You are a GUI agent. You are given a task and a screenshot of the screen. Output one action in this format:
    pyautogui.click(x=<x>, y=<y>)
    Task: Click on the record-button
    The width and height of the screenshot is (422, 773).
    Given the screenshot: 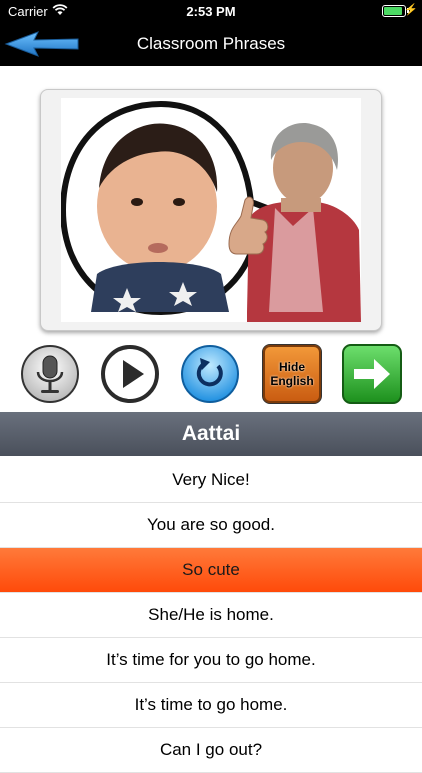 What is the action you would take?
    pyautogui.click(x=50, y=374)
    